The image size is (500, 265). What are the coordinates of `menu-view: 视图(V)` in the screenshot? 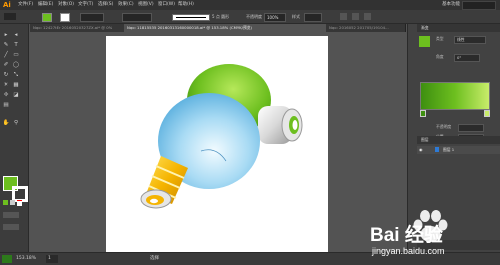 It's located at (146, 5).